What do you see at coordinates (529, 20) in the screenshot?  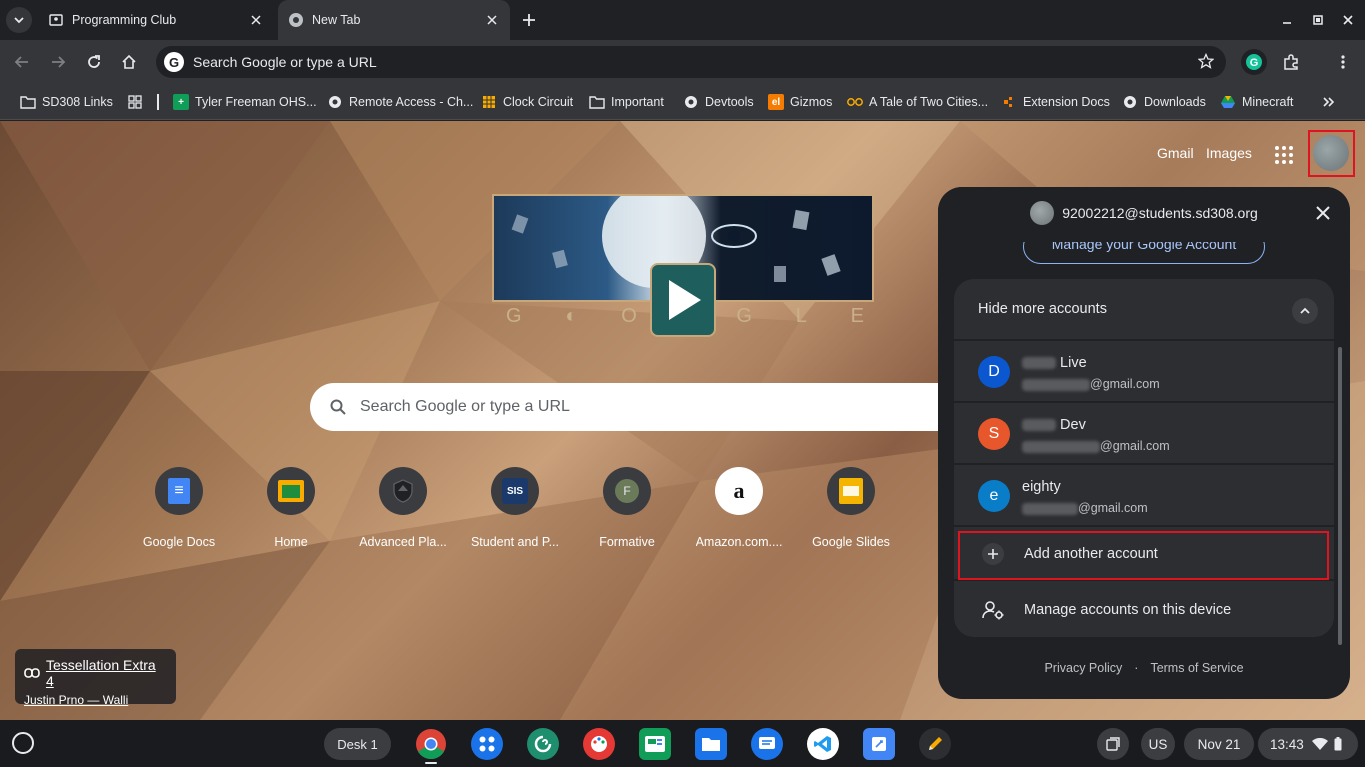 I see `new-tab-button` at bounding box center [529, 20].